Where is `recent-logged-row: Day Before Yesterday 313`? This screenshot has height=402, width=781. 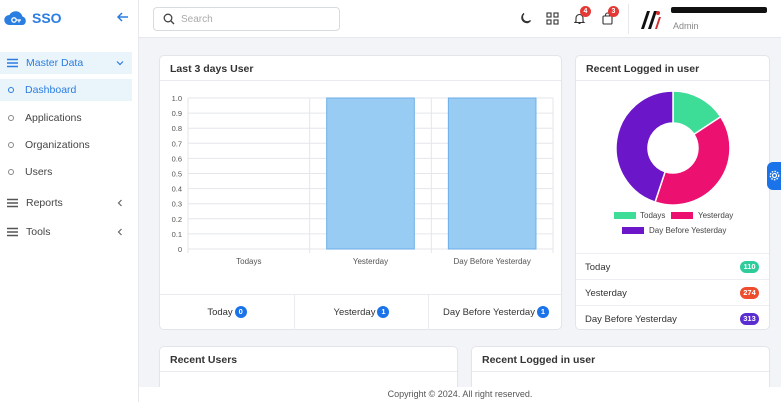
recent-logged-row: Day Before Yesterday 313 is located at coordinates (672, 318).